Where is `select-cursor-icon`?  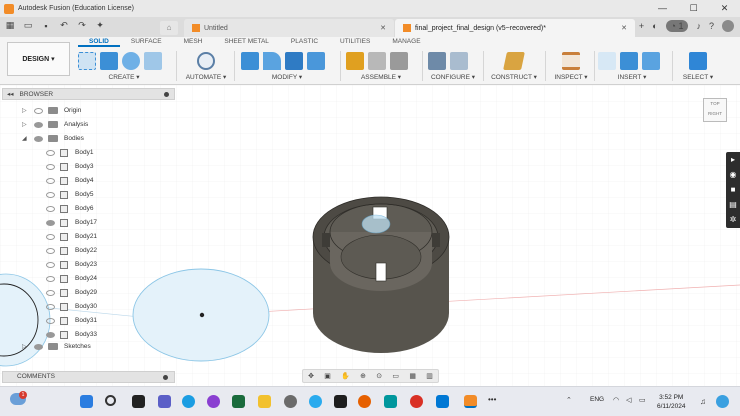 select-cursor-icon is located at coordinates (698, 61).